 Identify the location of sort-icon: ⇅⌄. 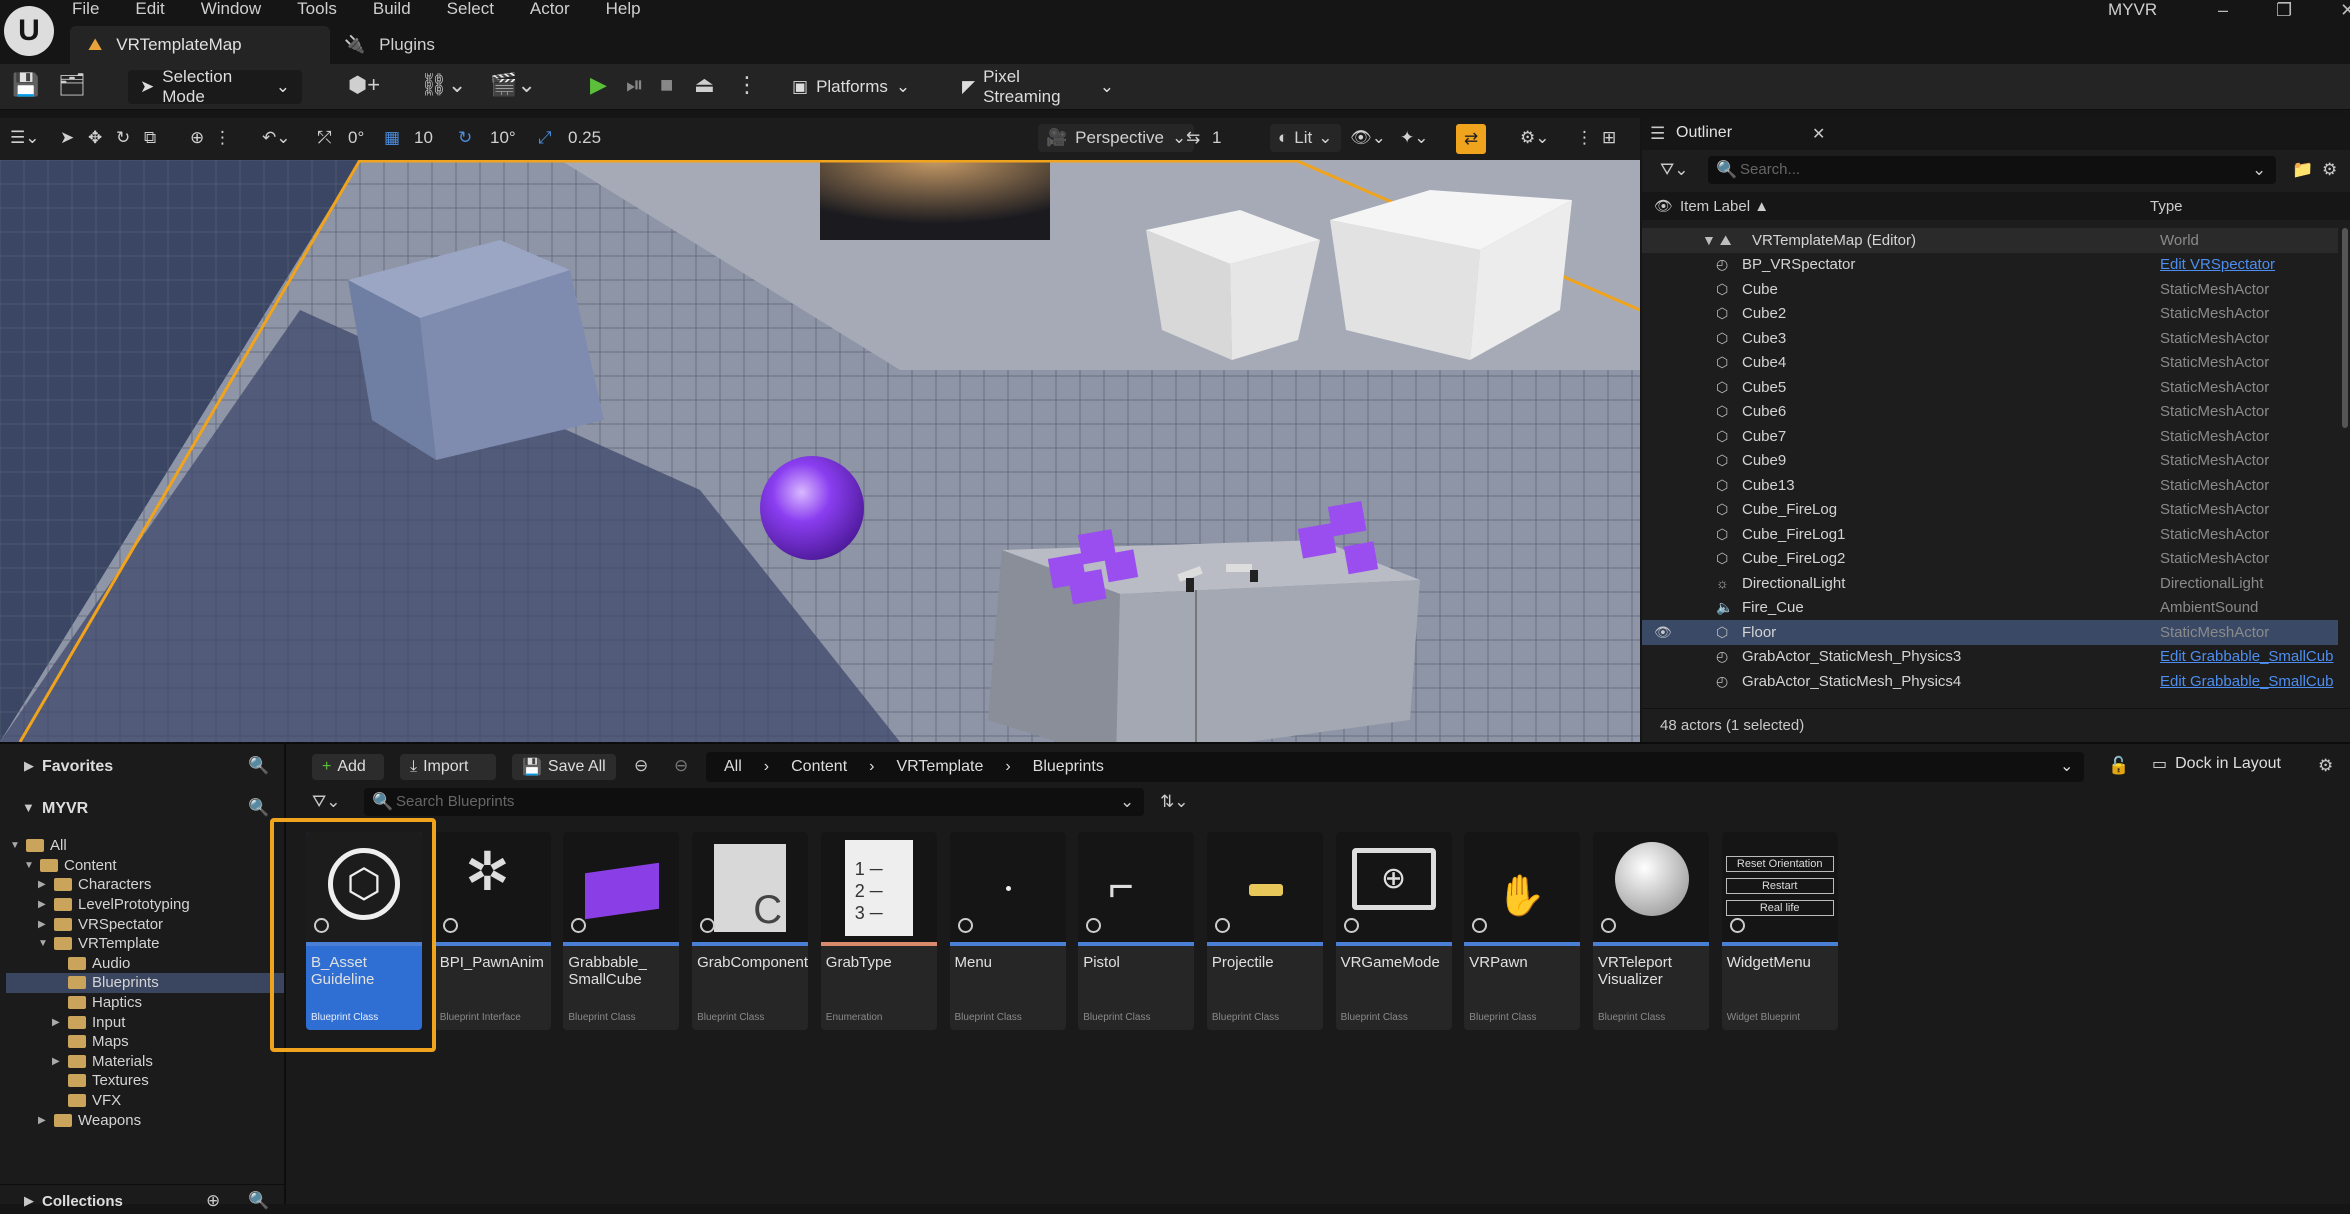
(1174, 802).